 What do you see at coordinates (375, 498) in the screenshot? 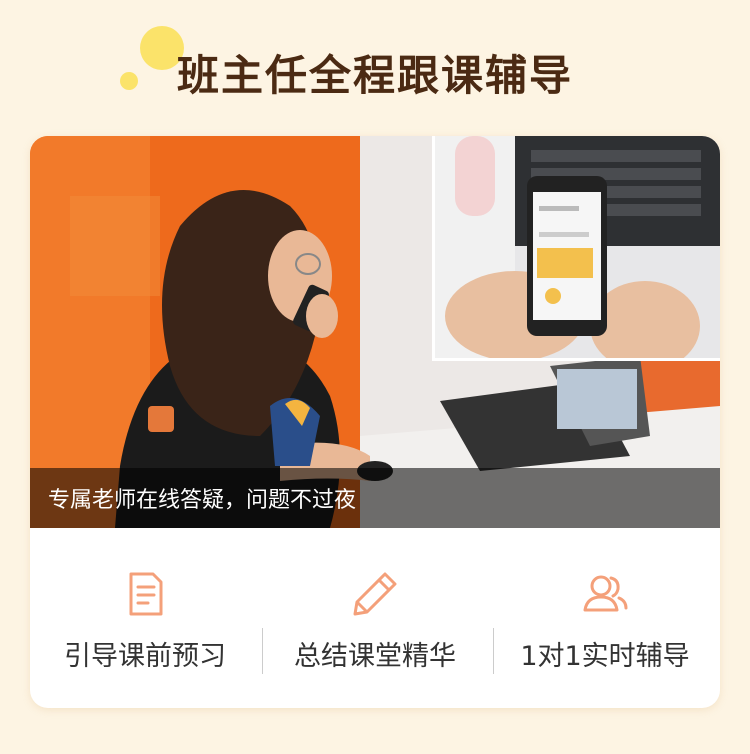
I see `caption-bar: 专属老师在线答疑，问题不过夜` at bounding box center [375, 498].